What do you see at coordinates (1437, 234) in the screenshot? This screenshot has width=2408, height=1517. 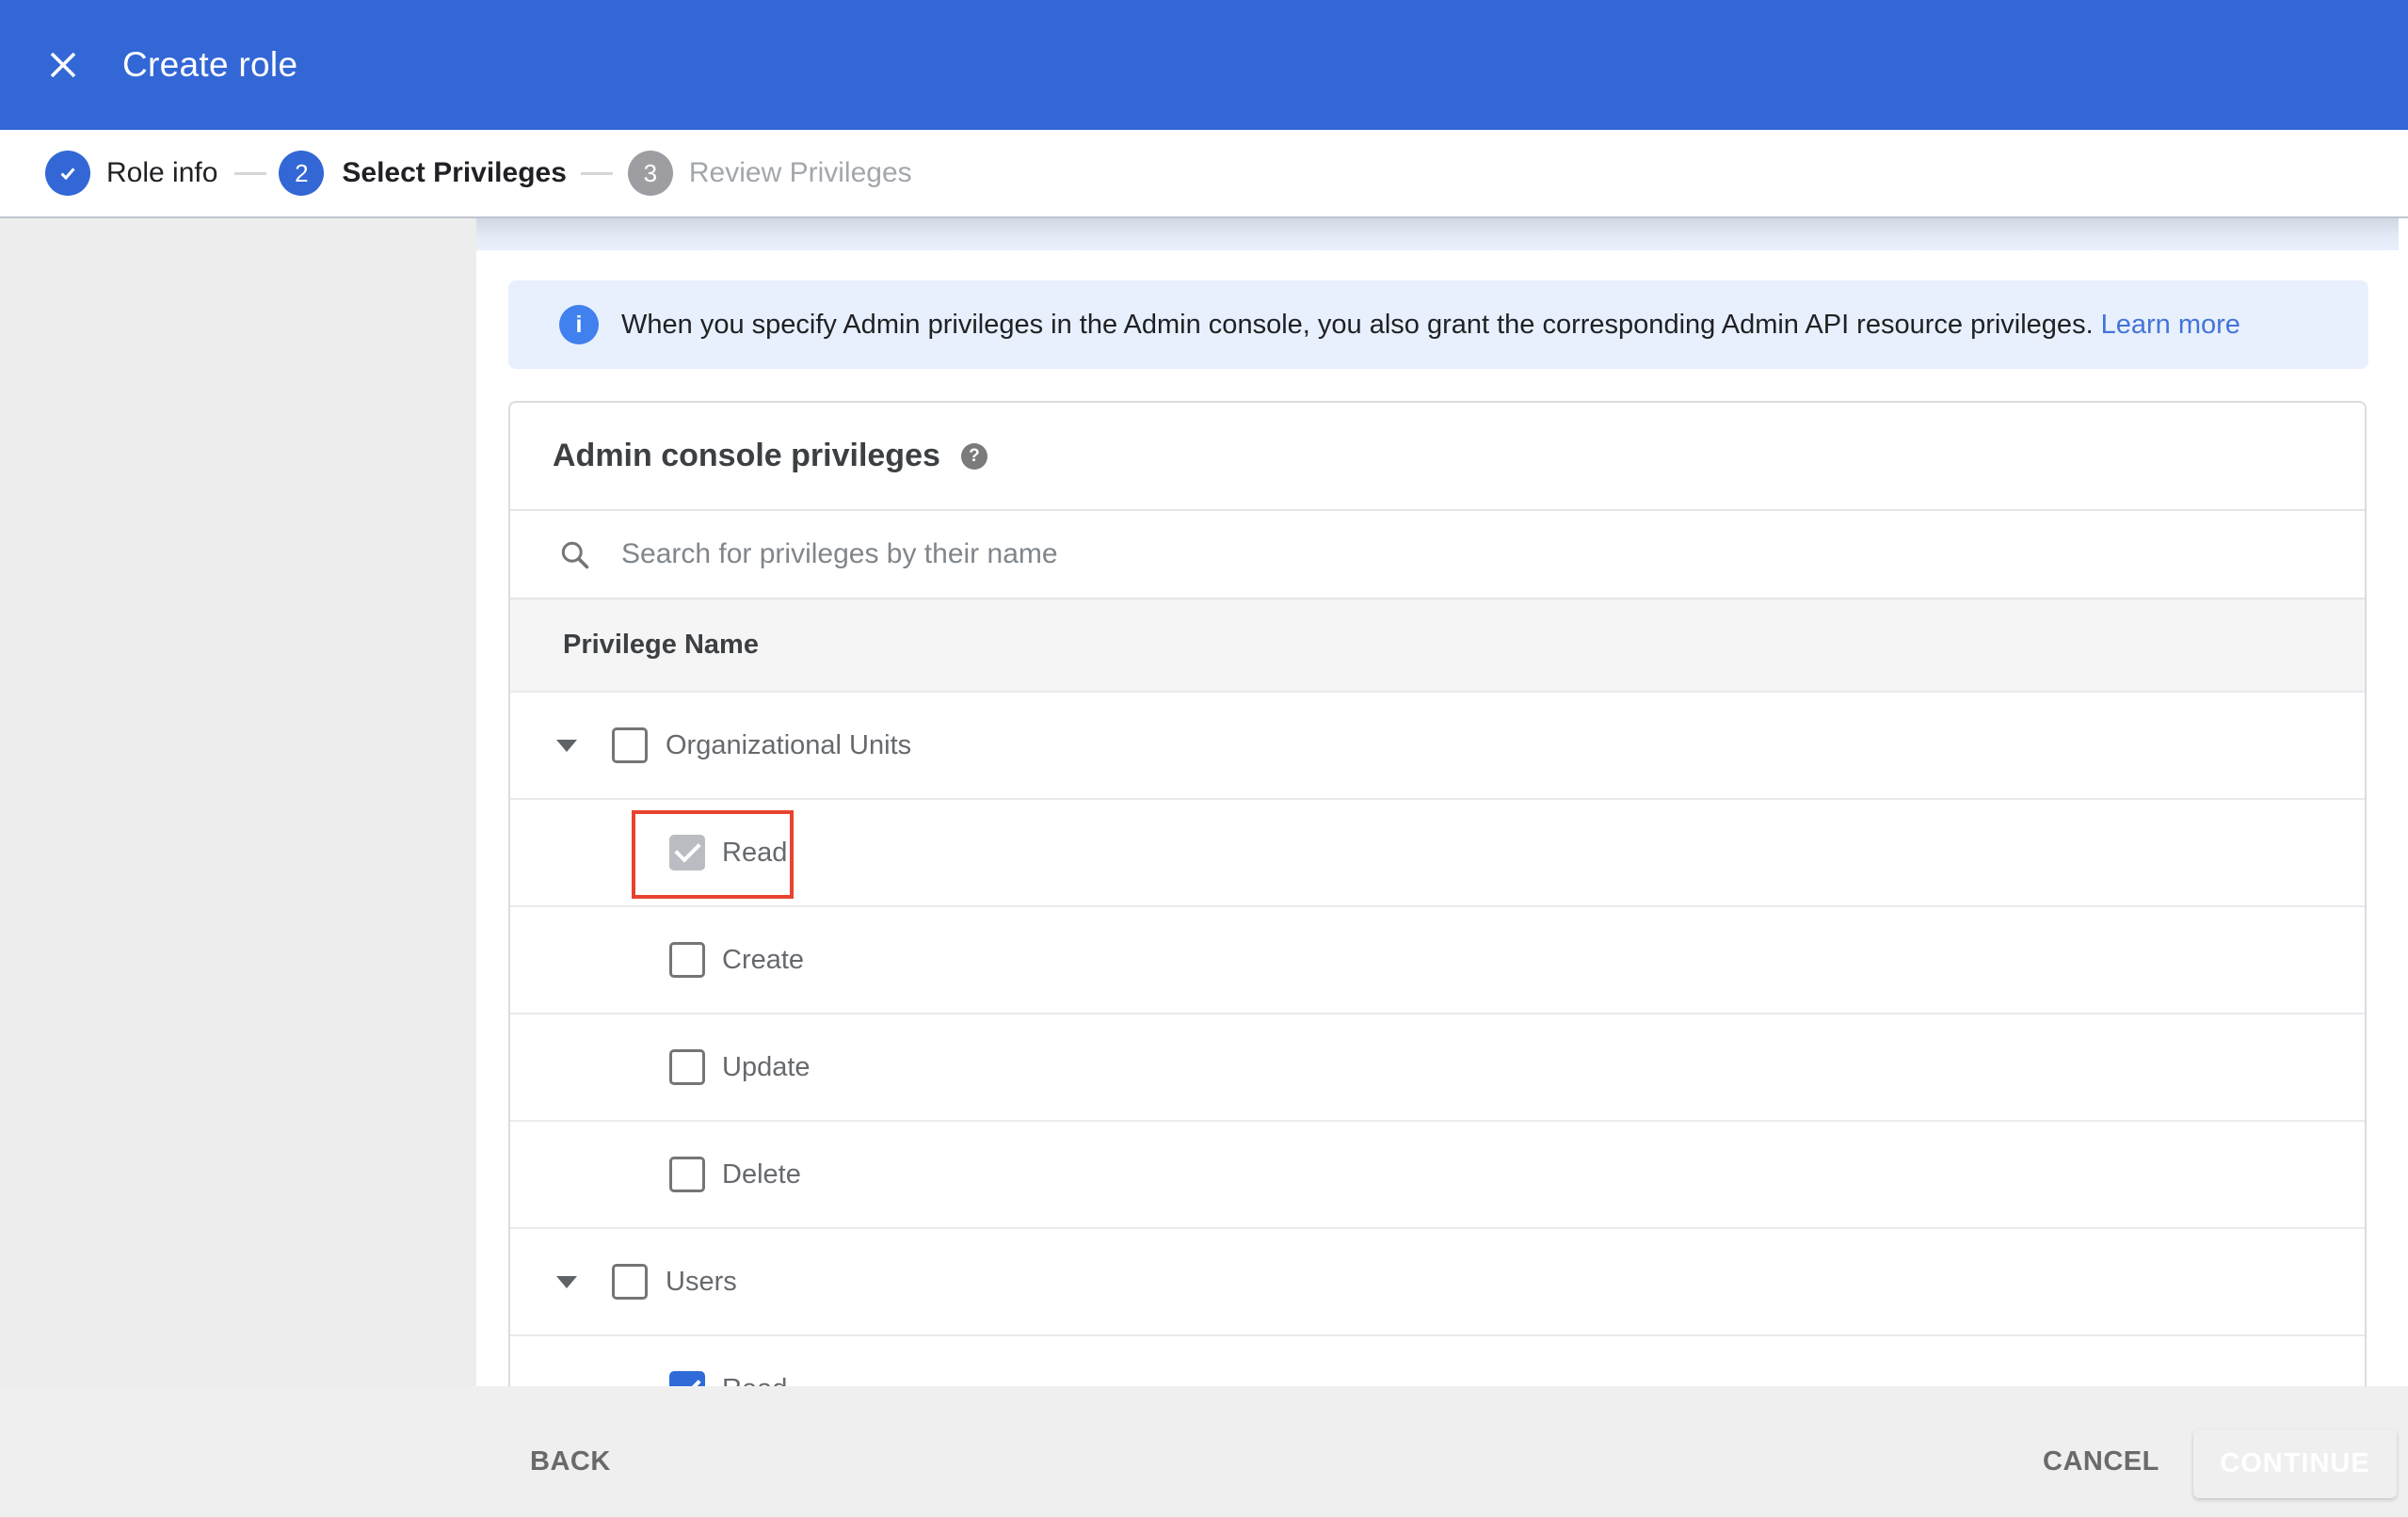 I see `scrolled-content-edge` at bounding box center [1437, 234].